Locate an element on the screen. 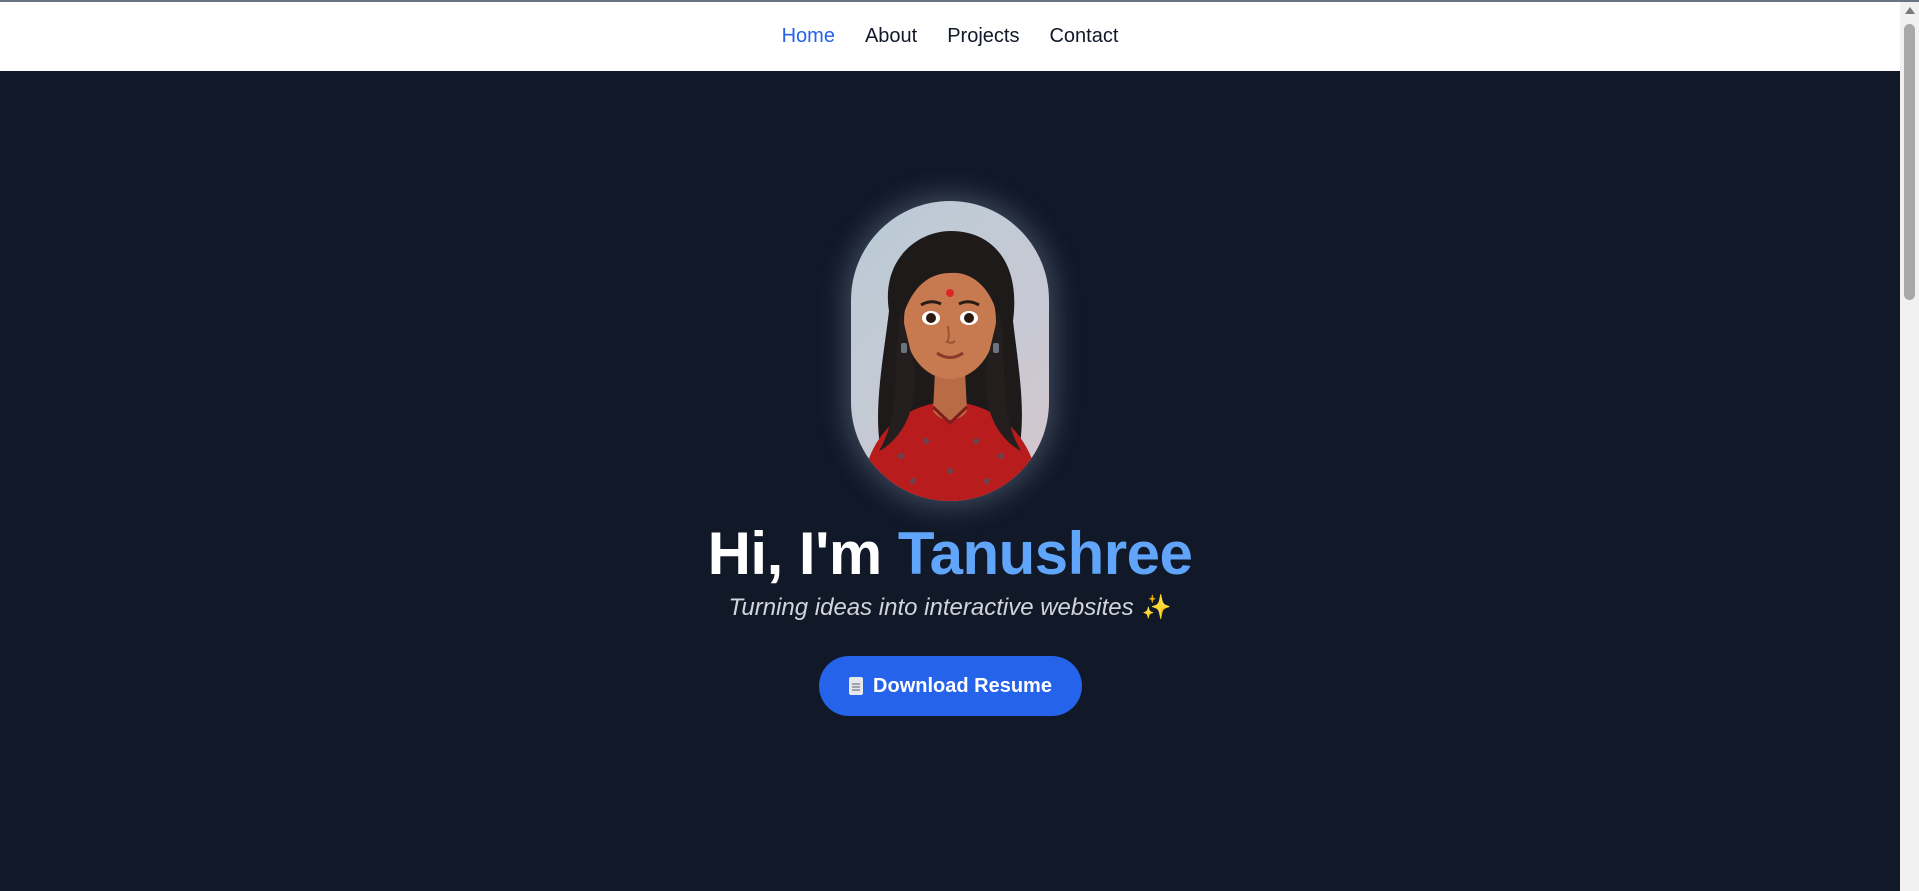 This screenshot has height=891, width=1919. avatar is located at coordinates (950, 351).